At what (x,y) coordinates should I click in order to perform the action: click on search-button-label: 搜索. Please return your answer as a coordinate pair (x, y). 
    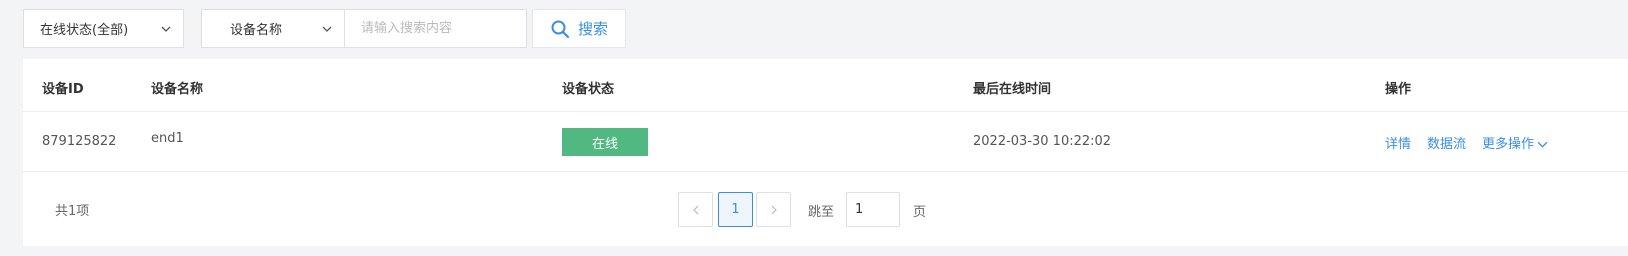
    Looking at the image, I should click on (592, 29).